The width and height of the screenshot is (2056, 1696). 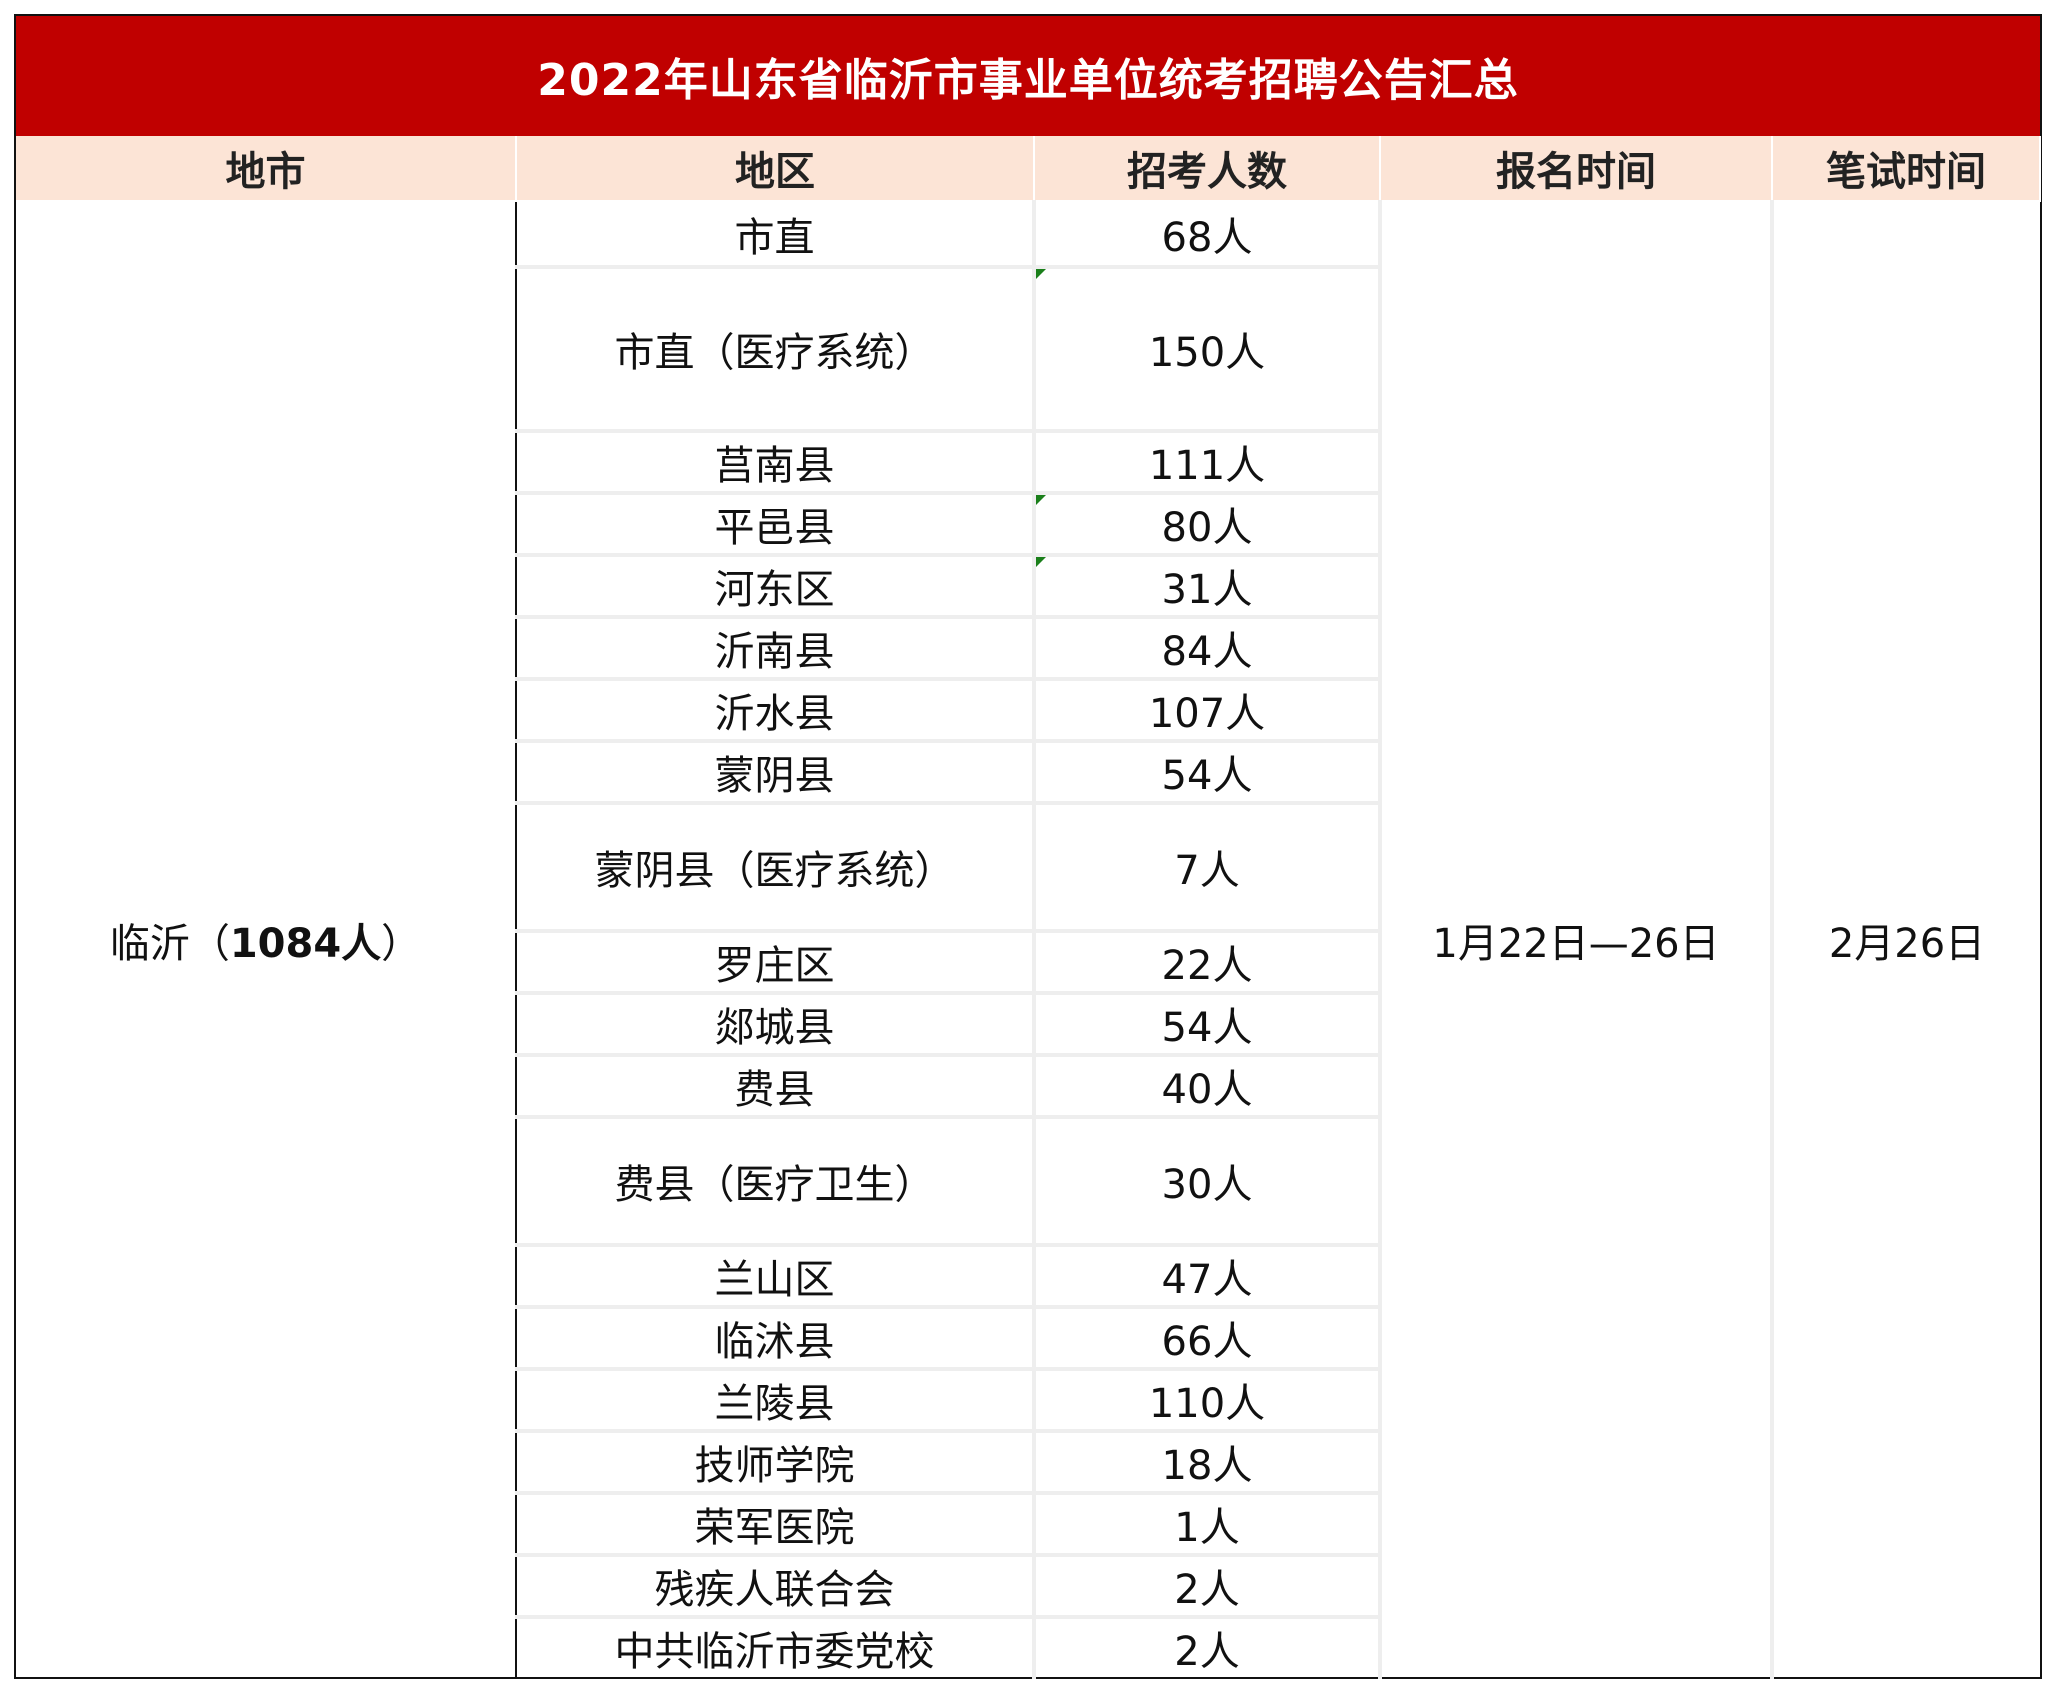 What do you see at coordinates (776, 1087) in the screenshot?
I see `region-cell: 费县` at bounding box center [776, 1087].